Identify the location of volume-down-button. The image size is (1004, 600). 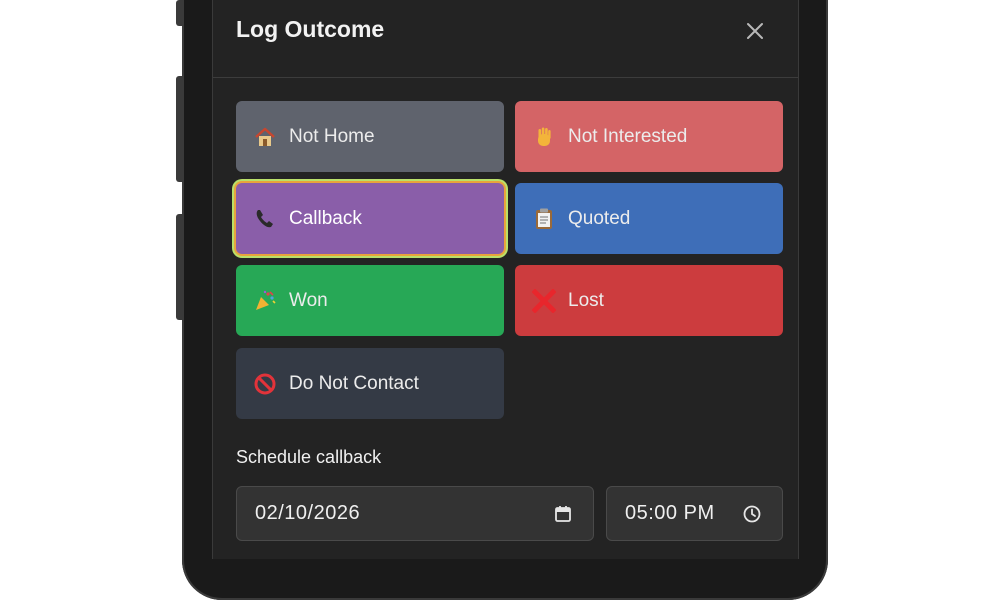
(180, 267).